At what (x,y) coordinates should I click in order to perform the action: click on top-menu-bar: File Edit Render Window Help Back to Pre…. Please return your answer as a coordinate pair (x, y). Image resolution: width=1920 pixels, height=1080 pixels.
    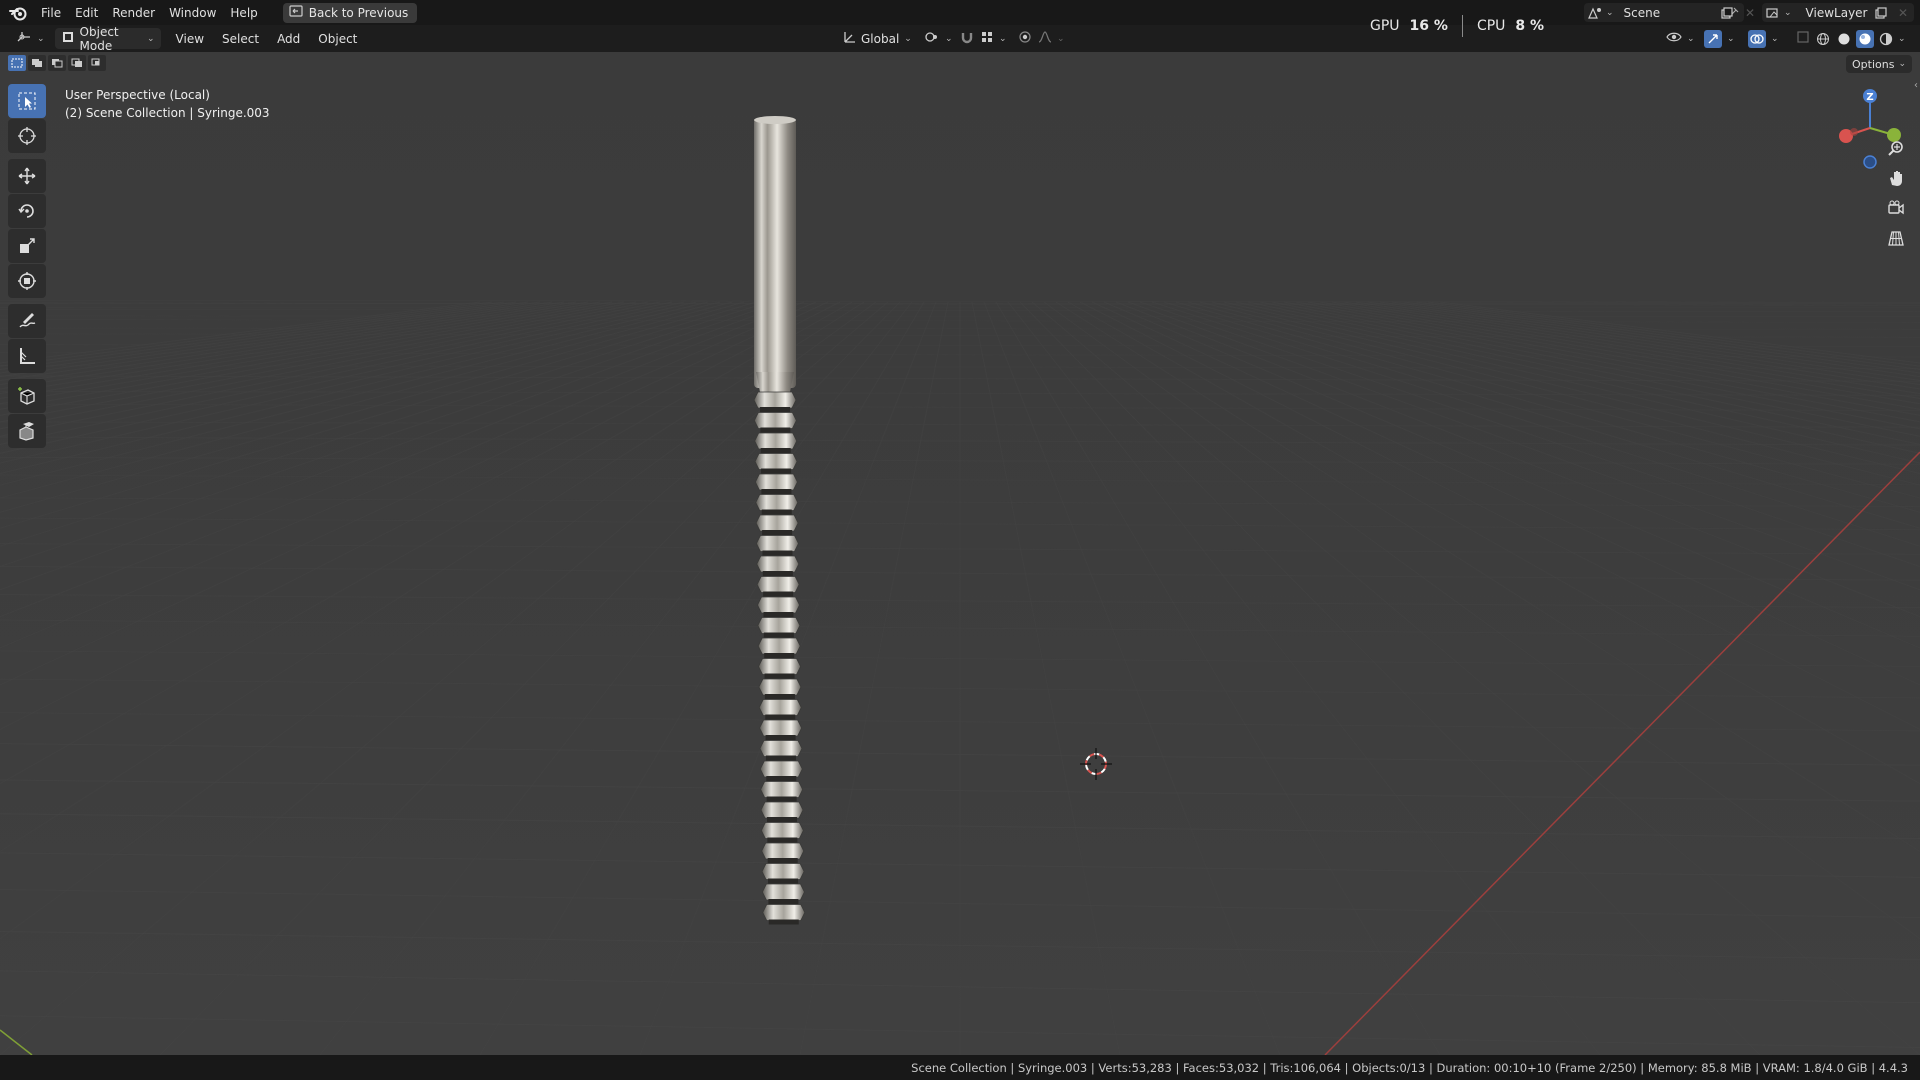
    Looking at the image, I should click on (960, 12).